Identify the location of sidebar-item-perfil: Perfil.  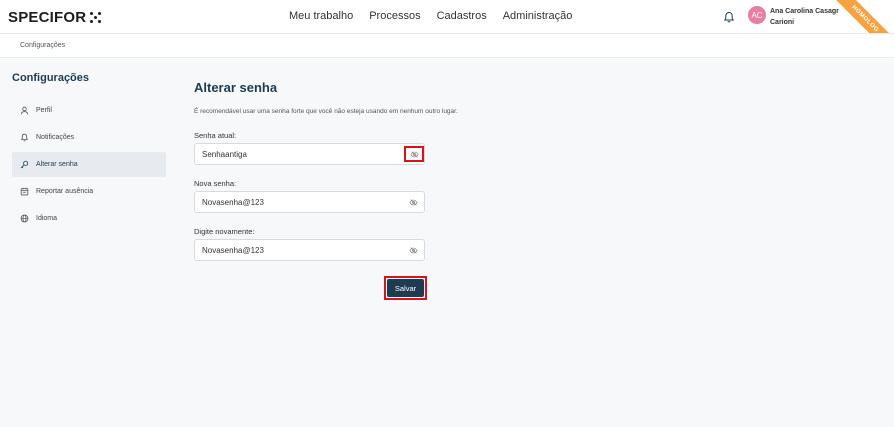
(89, 110).